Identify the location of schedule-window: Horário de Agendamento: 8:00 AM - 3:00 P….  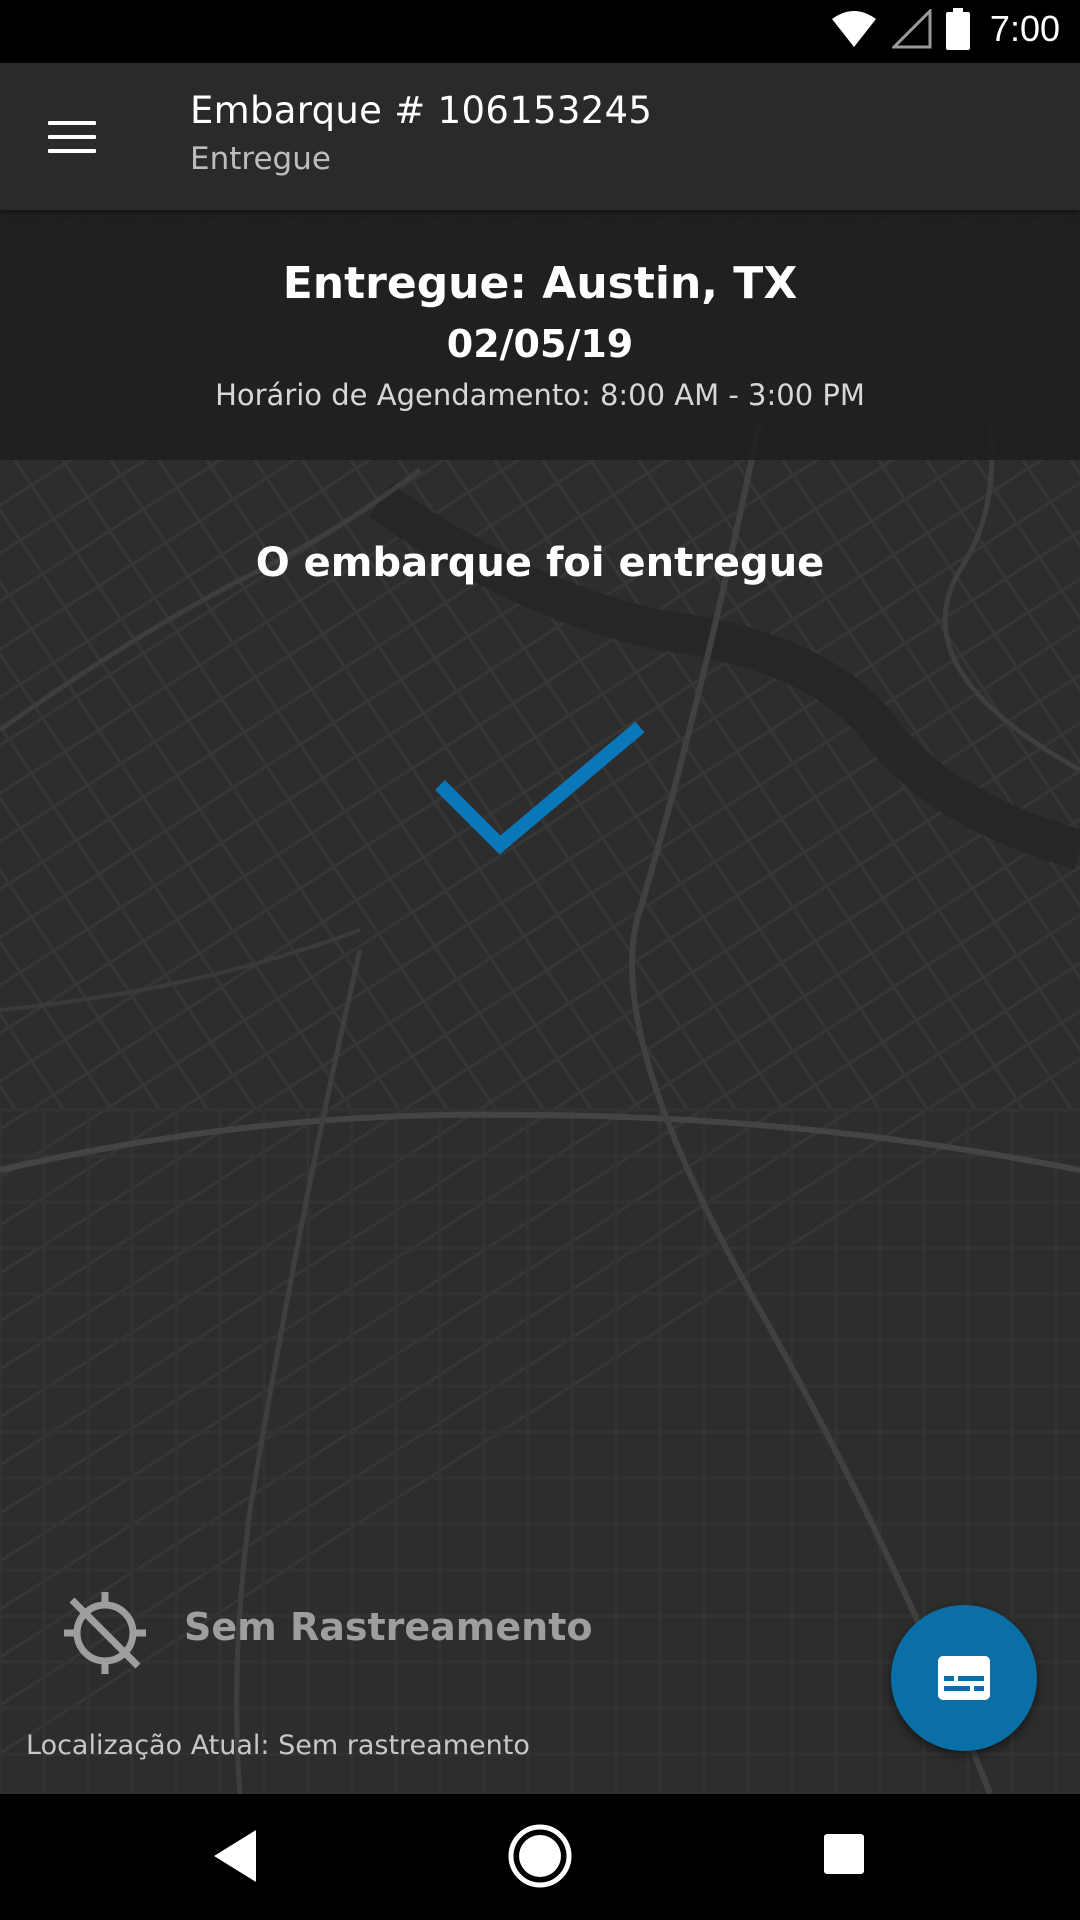
(540, 395).